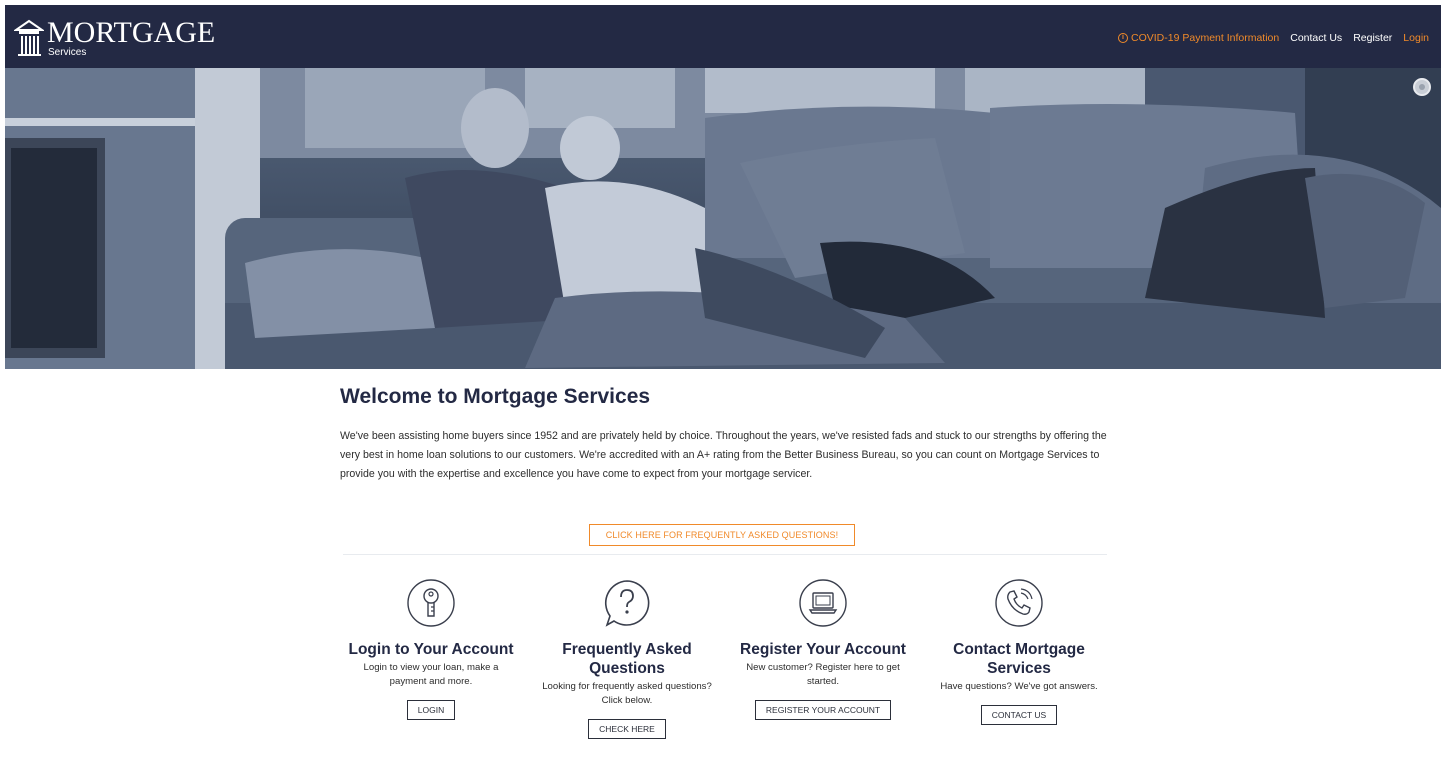  Describe the element at coordinates (725, 554) in the screenshot. I see `section-divider` at that location.